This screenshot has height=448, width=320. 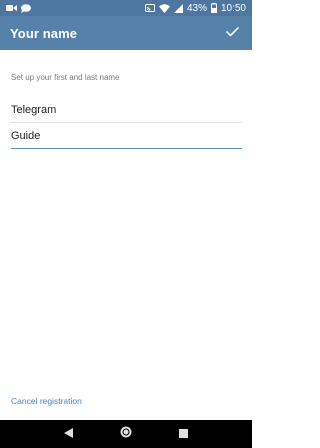 I want to click on first-name-input, so click(x=126, y=111).